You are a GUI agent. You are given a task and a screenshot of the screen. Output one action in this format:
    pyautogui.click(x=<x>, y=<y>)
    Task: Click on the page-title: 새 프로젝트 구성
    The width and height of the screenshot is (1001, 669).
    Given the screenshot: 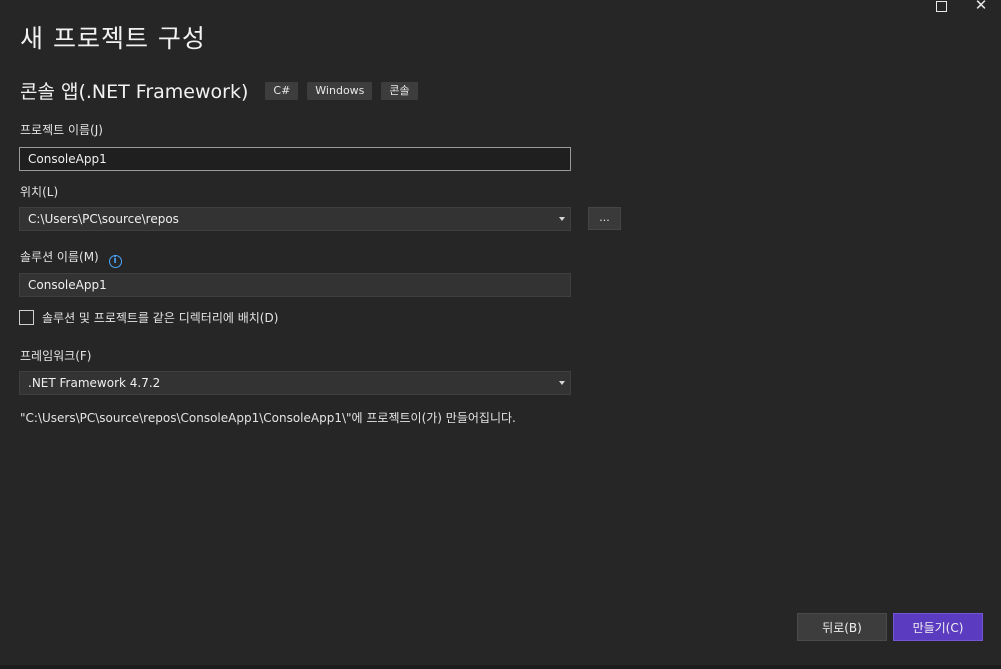 What is the action you would take?
    pyautogui.click(x=113, y=38)
    